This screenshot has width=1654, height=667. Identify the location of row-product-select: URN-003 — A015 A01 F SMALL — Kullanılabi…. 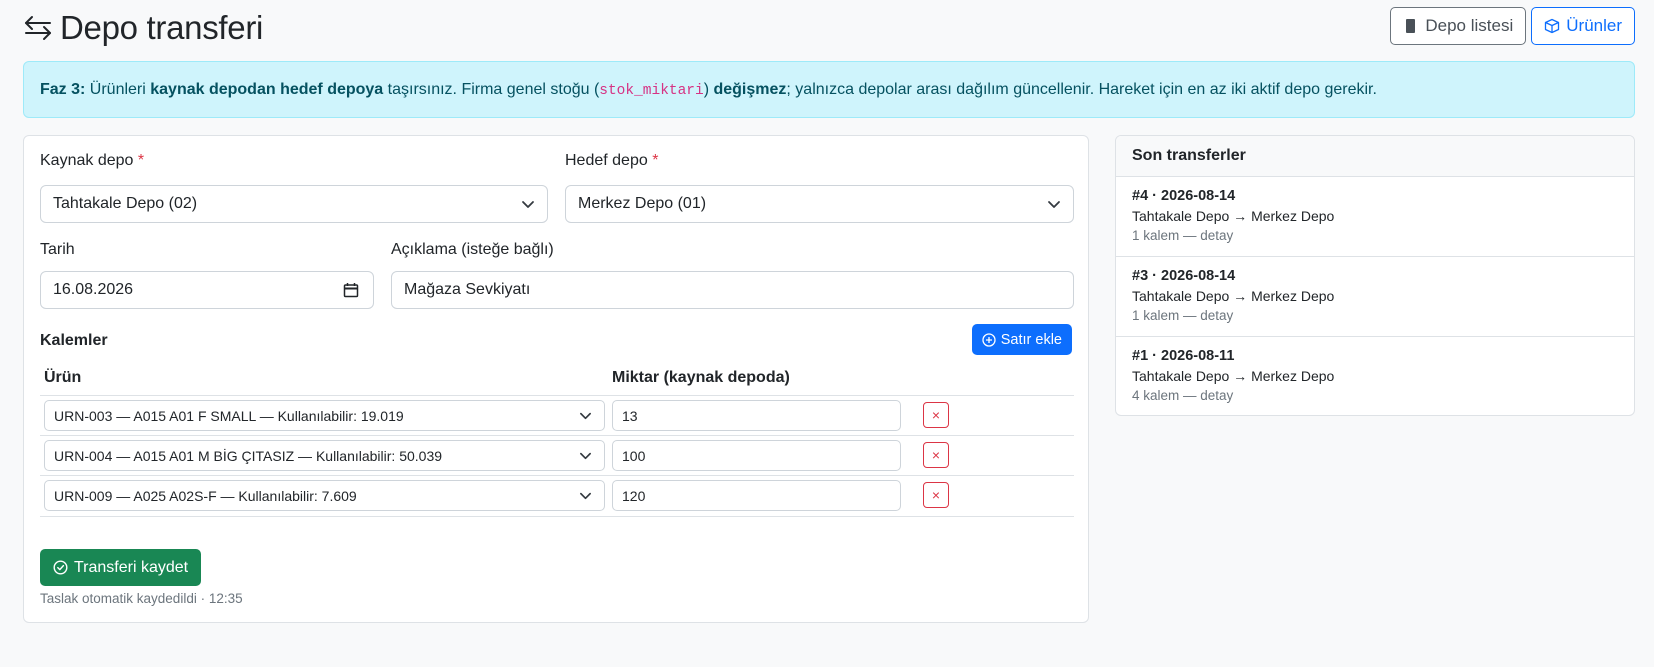
(324, 415).